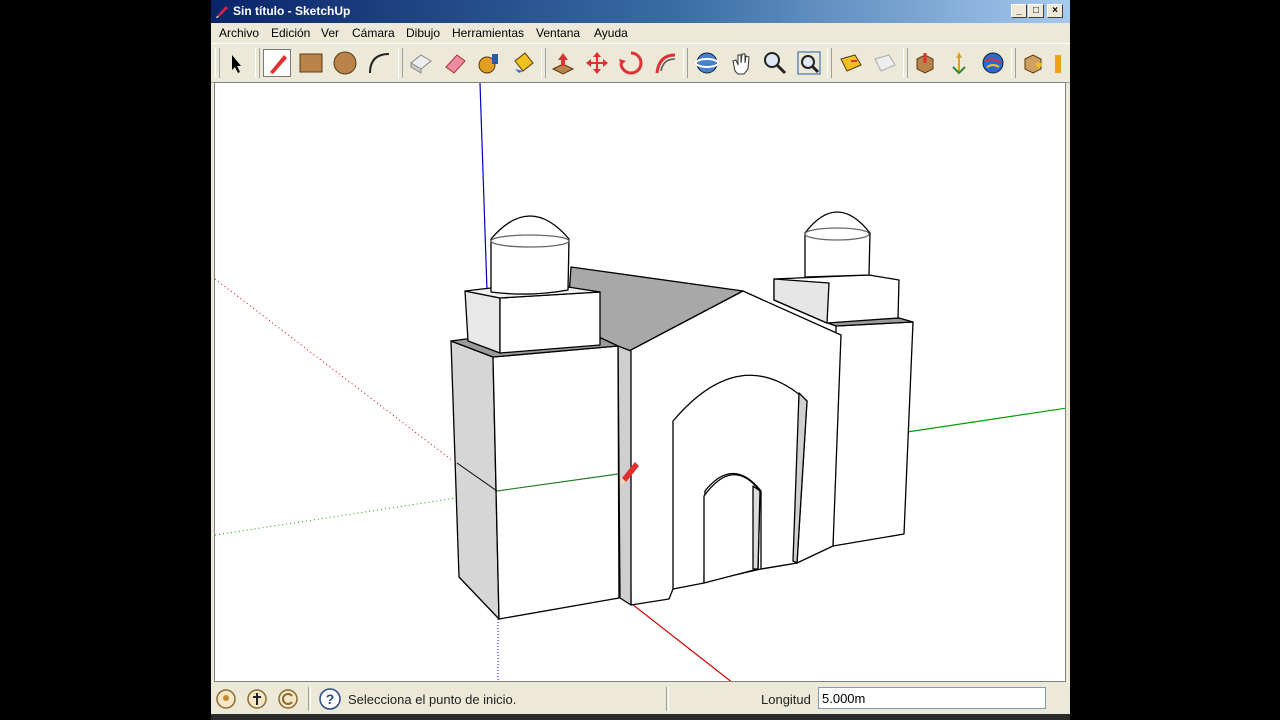 The height and width of the screenshot is (720, 1280). What do you see at coordinates (786, 699) in the screenshot?
I see `measurements-label: Longitud` at bounding box center [786, 699].